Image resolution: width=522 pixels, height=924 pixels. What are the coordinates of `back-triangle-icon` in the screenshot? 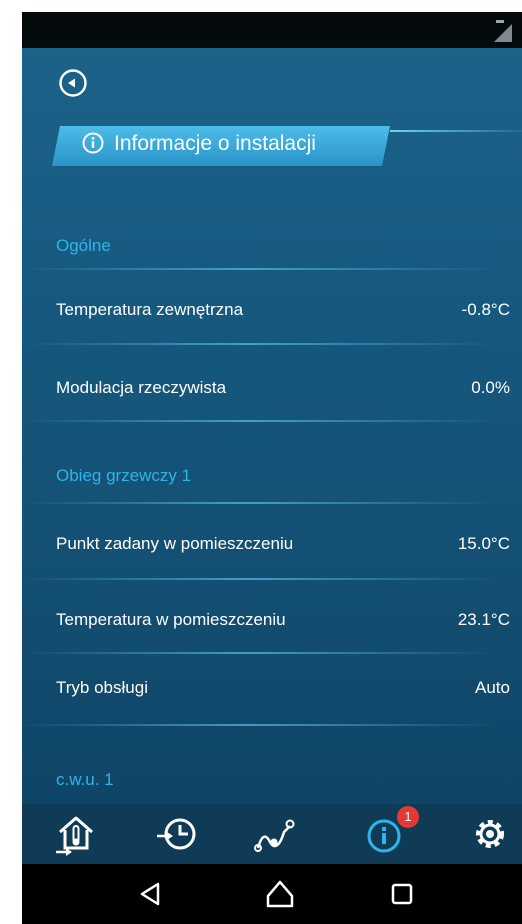 It's located at (150, 894).